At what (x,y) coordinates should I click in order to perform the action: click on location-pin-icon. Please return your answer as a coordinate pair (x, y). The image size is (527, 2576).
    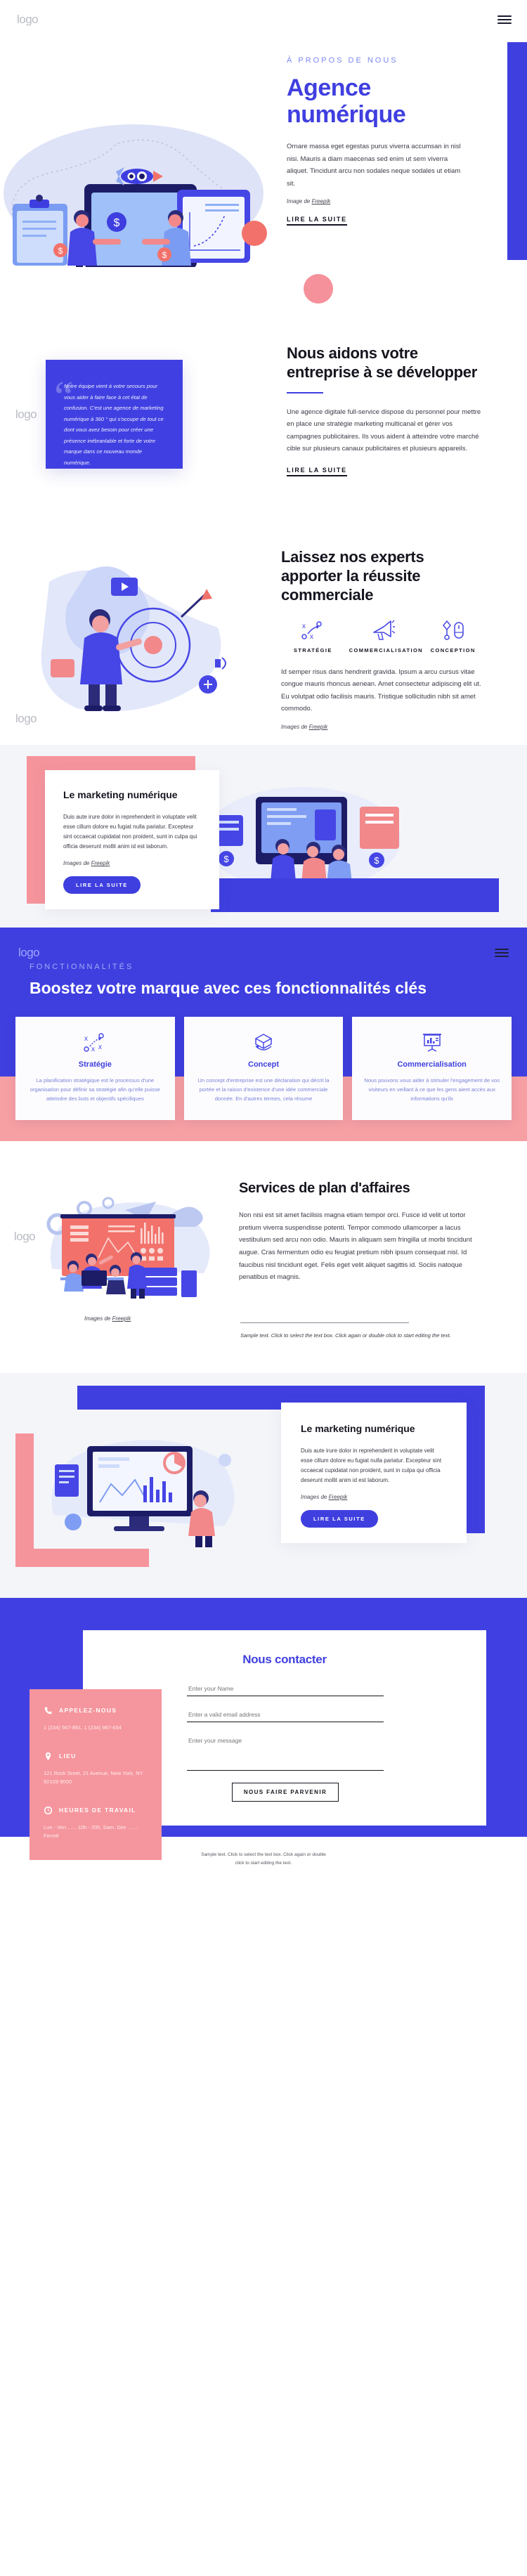
    Looking at the image, I should click on (48, 1756).